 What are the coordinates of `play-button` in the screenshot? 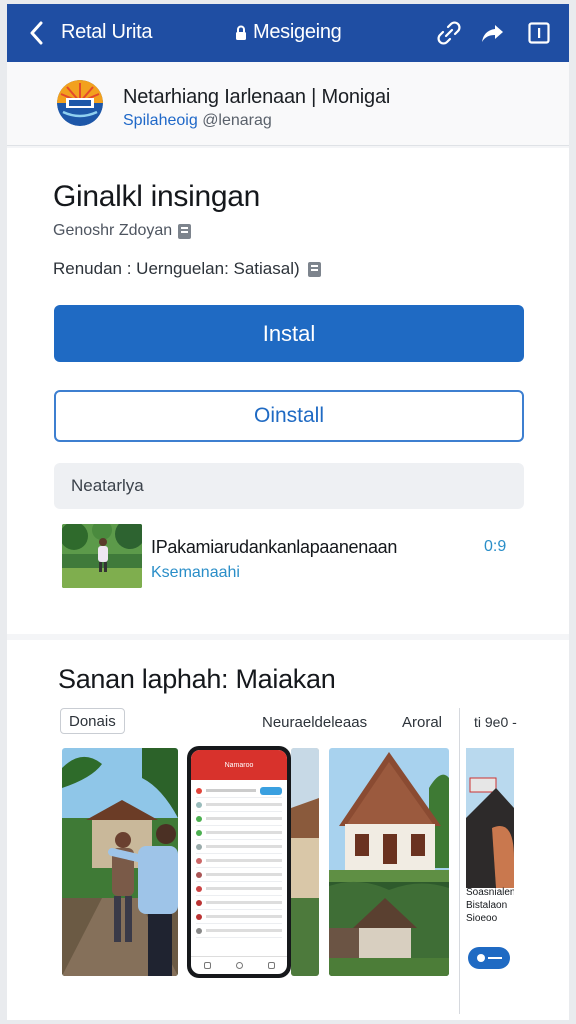 It's located at (489, 958).